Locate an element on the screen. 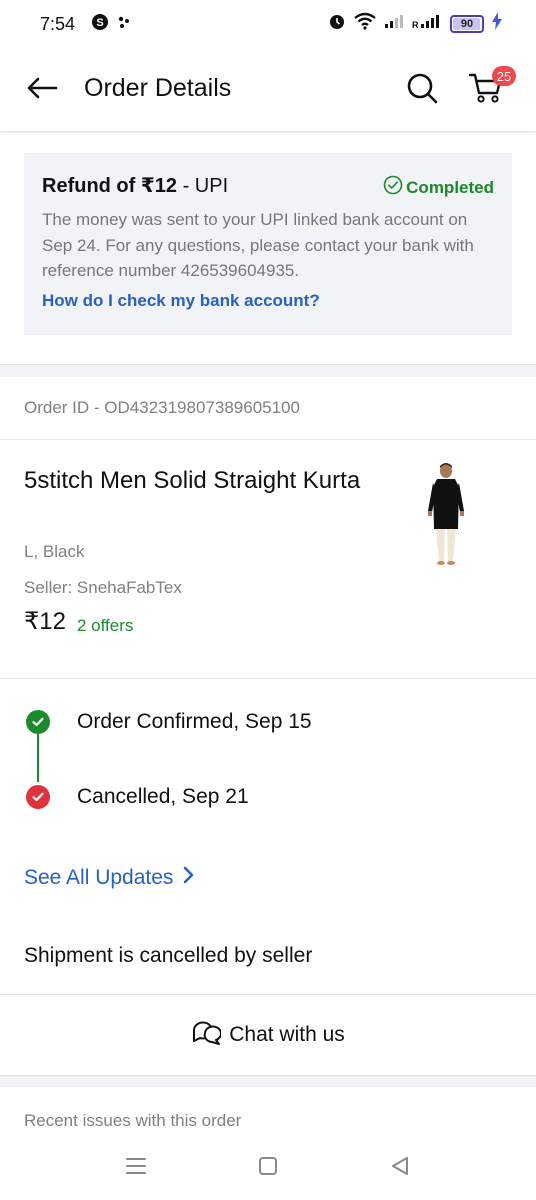 The height and width of the screenshot is (1200, 536). wifi-icon is located at coordinates (365, 23).